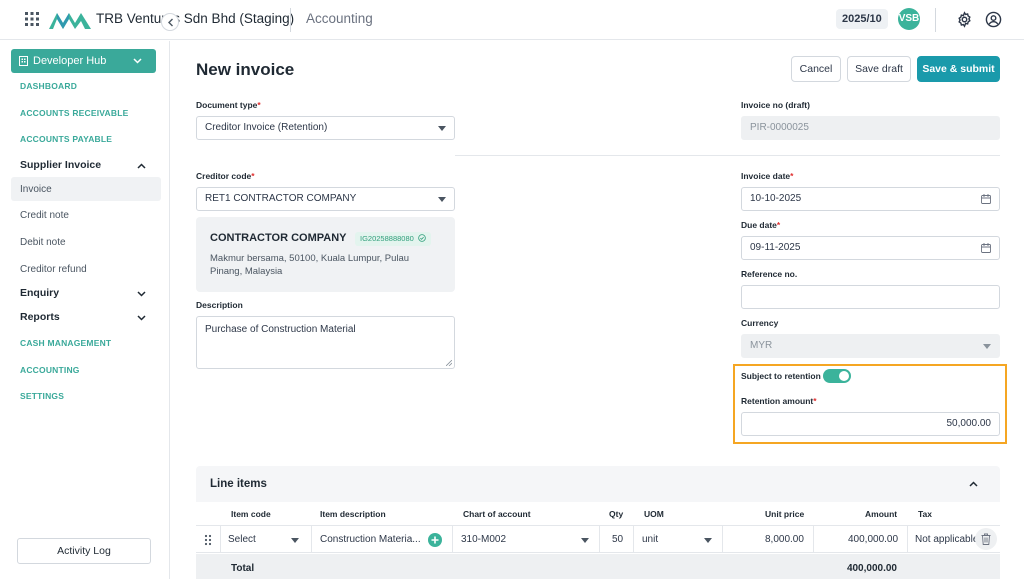 This screenshot has height=579, width=1024. I want to click on nav-group-label: Supplier Invoice, so click(61, 165).